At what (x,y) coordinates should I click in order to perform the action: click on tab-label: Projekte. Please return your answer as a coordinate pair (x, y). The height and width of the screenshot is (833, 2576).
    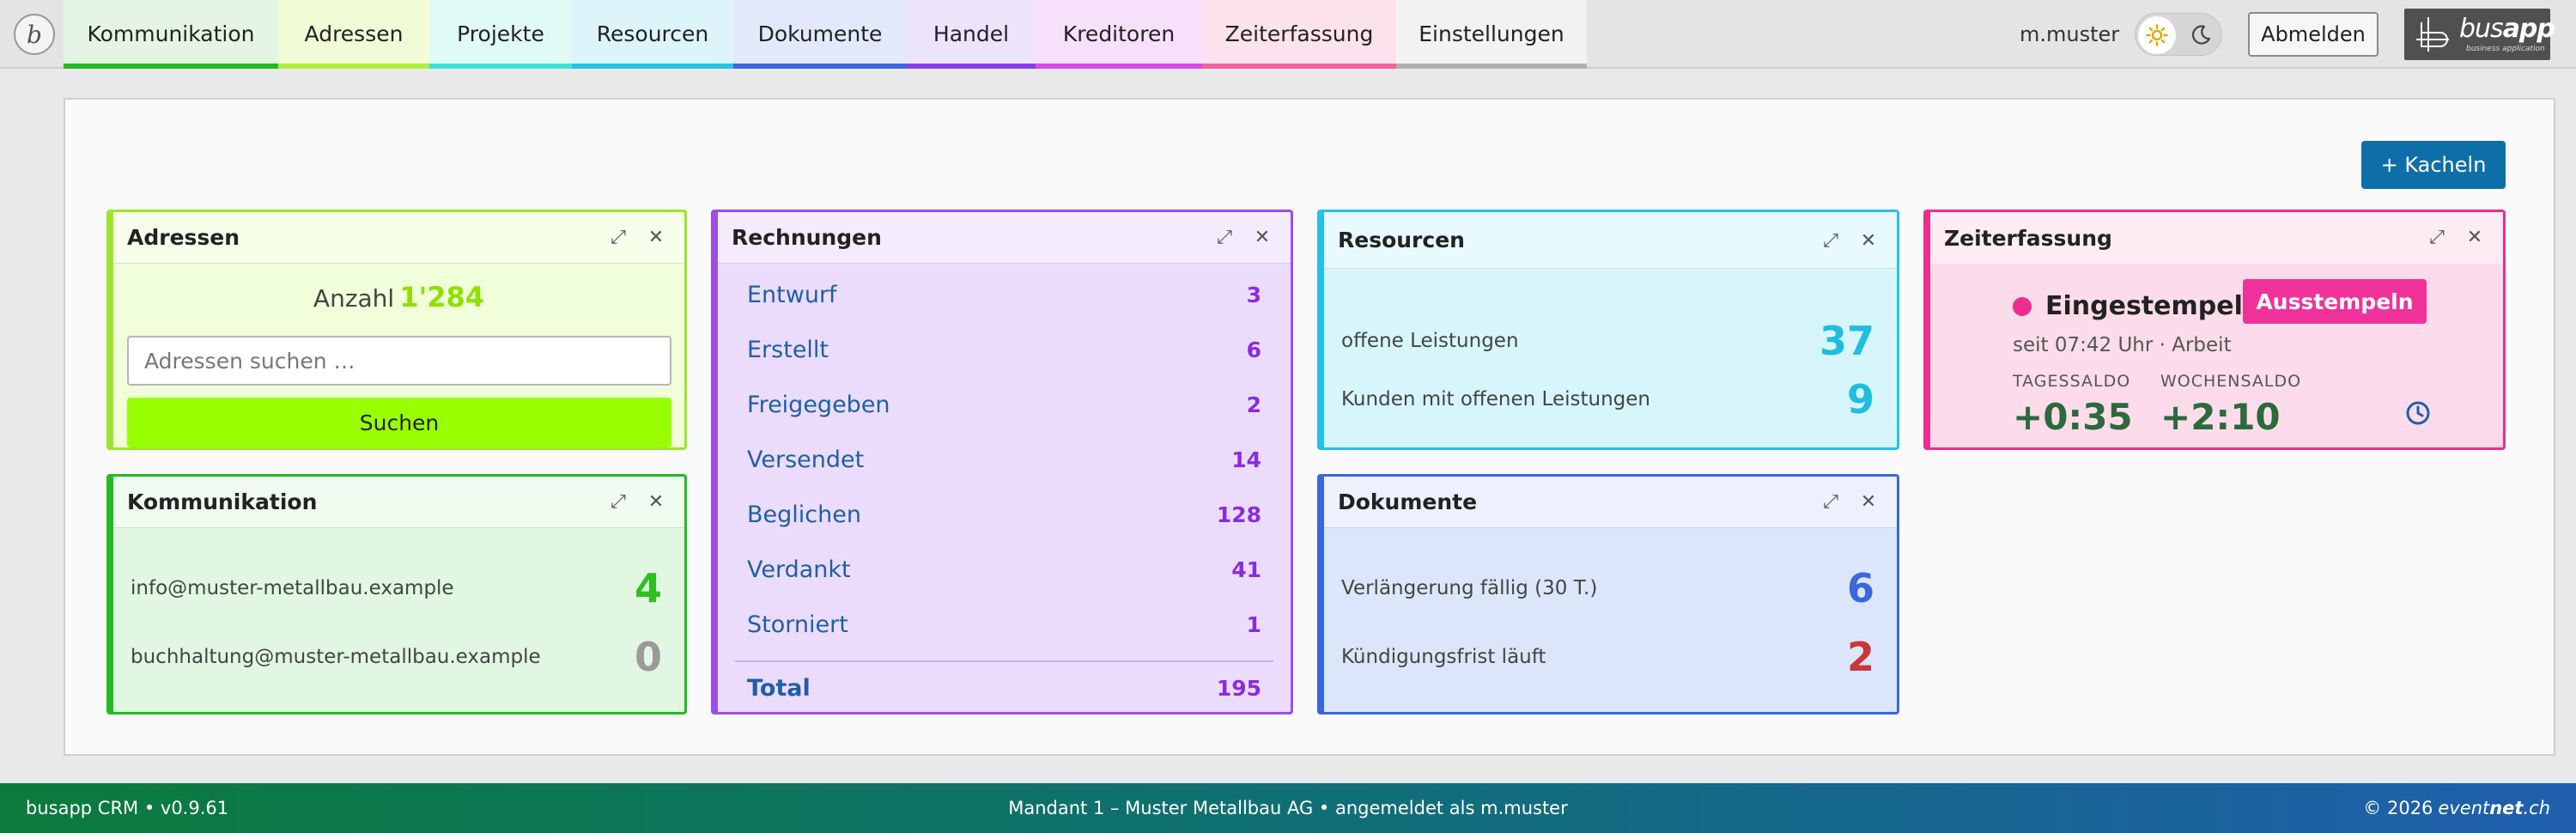
    Looking at the image, I should click on (501, 33).